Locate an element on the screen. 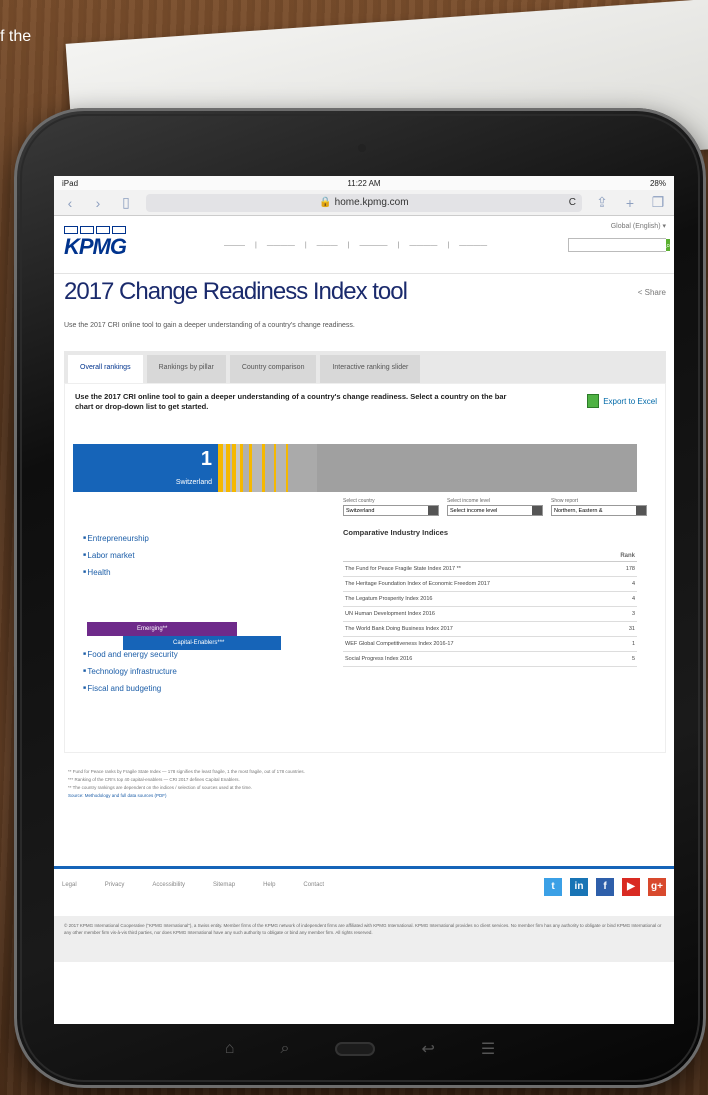 This screenshot has width=708, height=1095. table-row: The Legatum Prosperity Index 2016 4 is located at coordinates (490, 599).